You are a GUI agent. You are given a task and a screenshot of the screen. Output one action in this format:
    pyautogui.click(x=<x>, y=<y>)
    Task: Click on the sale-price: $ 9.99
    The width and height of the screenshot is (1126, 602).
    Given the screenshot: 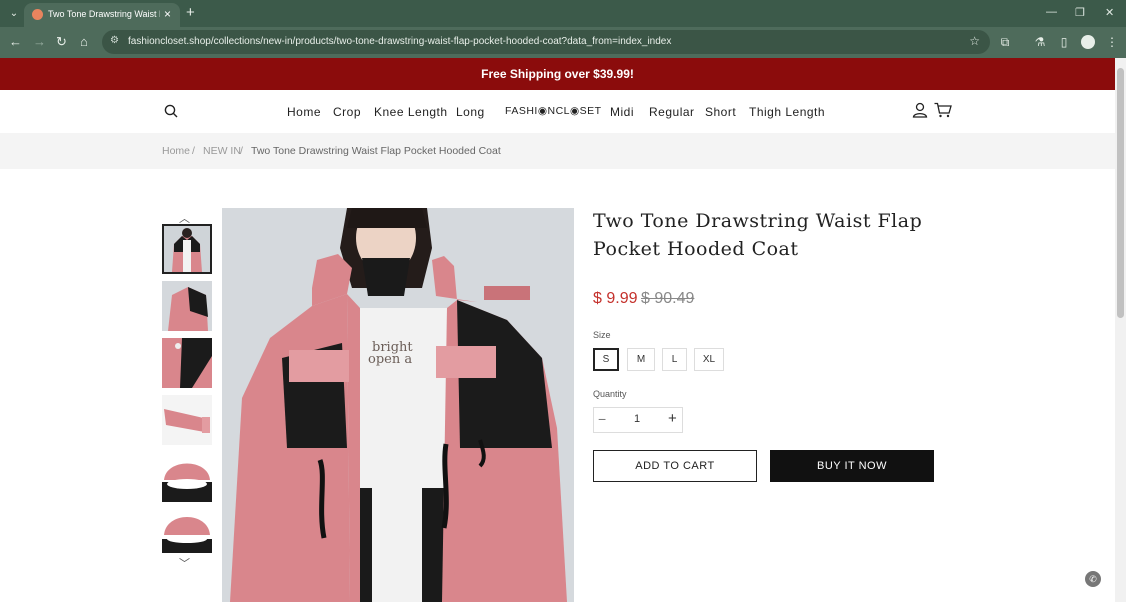 What is the action you would take?
    pyautogui.click(x=615, y=298)
    